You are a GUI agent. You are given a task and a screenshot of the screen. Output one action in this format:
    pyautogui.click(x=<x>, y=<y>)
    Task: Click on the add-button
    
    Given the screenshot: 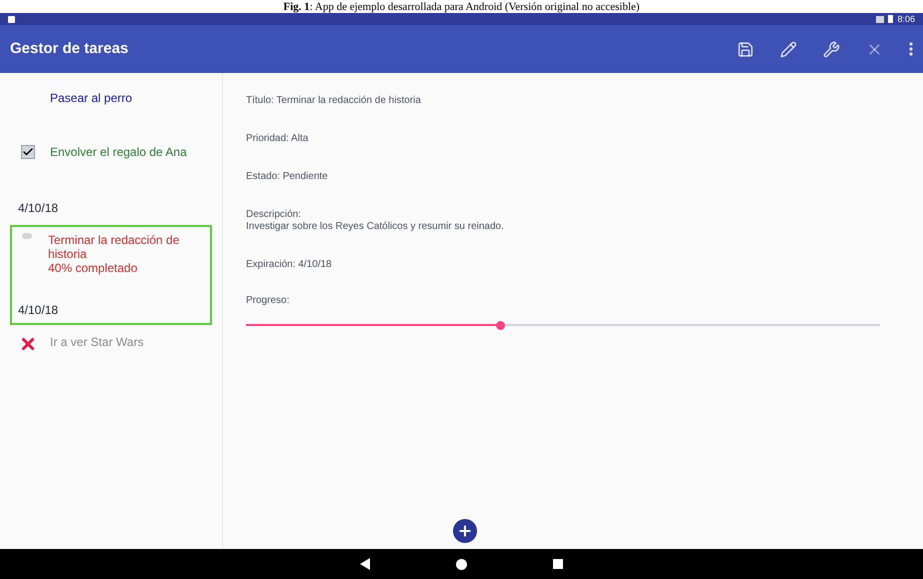 What is the action you would take?
    pyautogui.click(x=465, y=531)
    